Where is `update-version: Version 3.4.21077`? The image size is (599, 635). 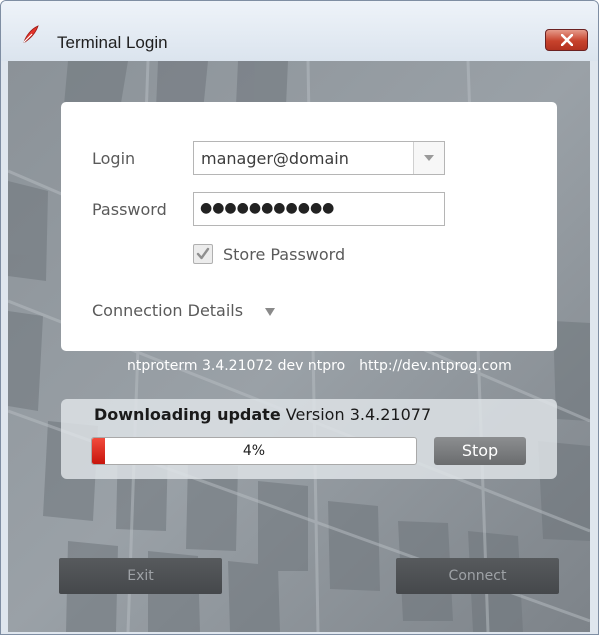 update-version: Version 3.4.21077 is located at coordinates (358, 414).